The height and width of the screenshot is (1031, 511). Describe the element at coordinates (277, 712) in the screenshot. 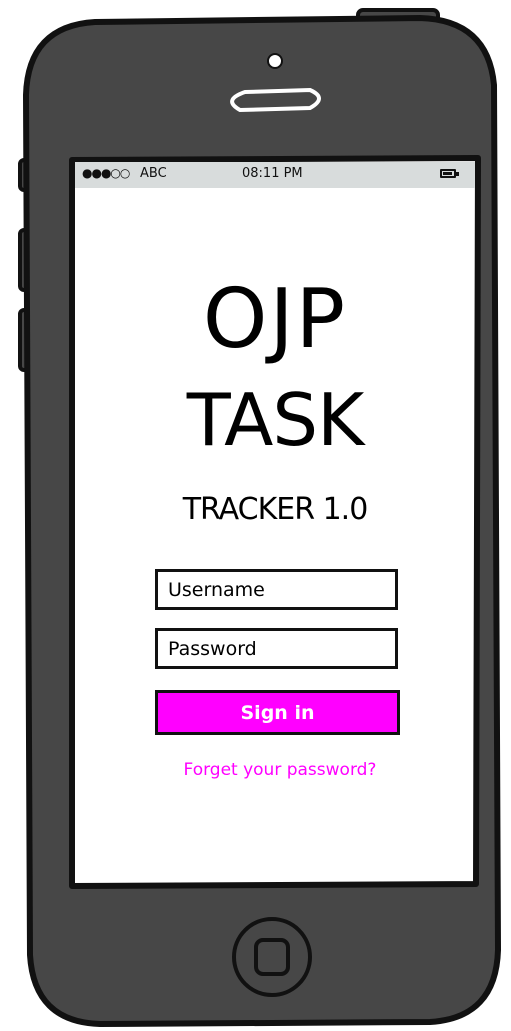

I see `sign-in-button: Sign in` at that location.